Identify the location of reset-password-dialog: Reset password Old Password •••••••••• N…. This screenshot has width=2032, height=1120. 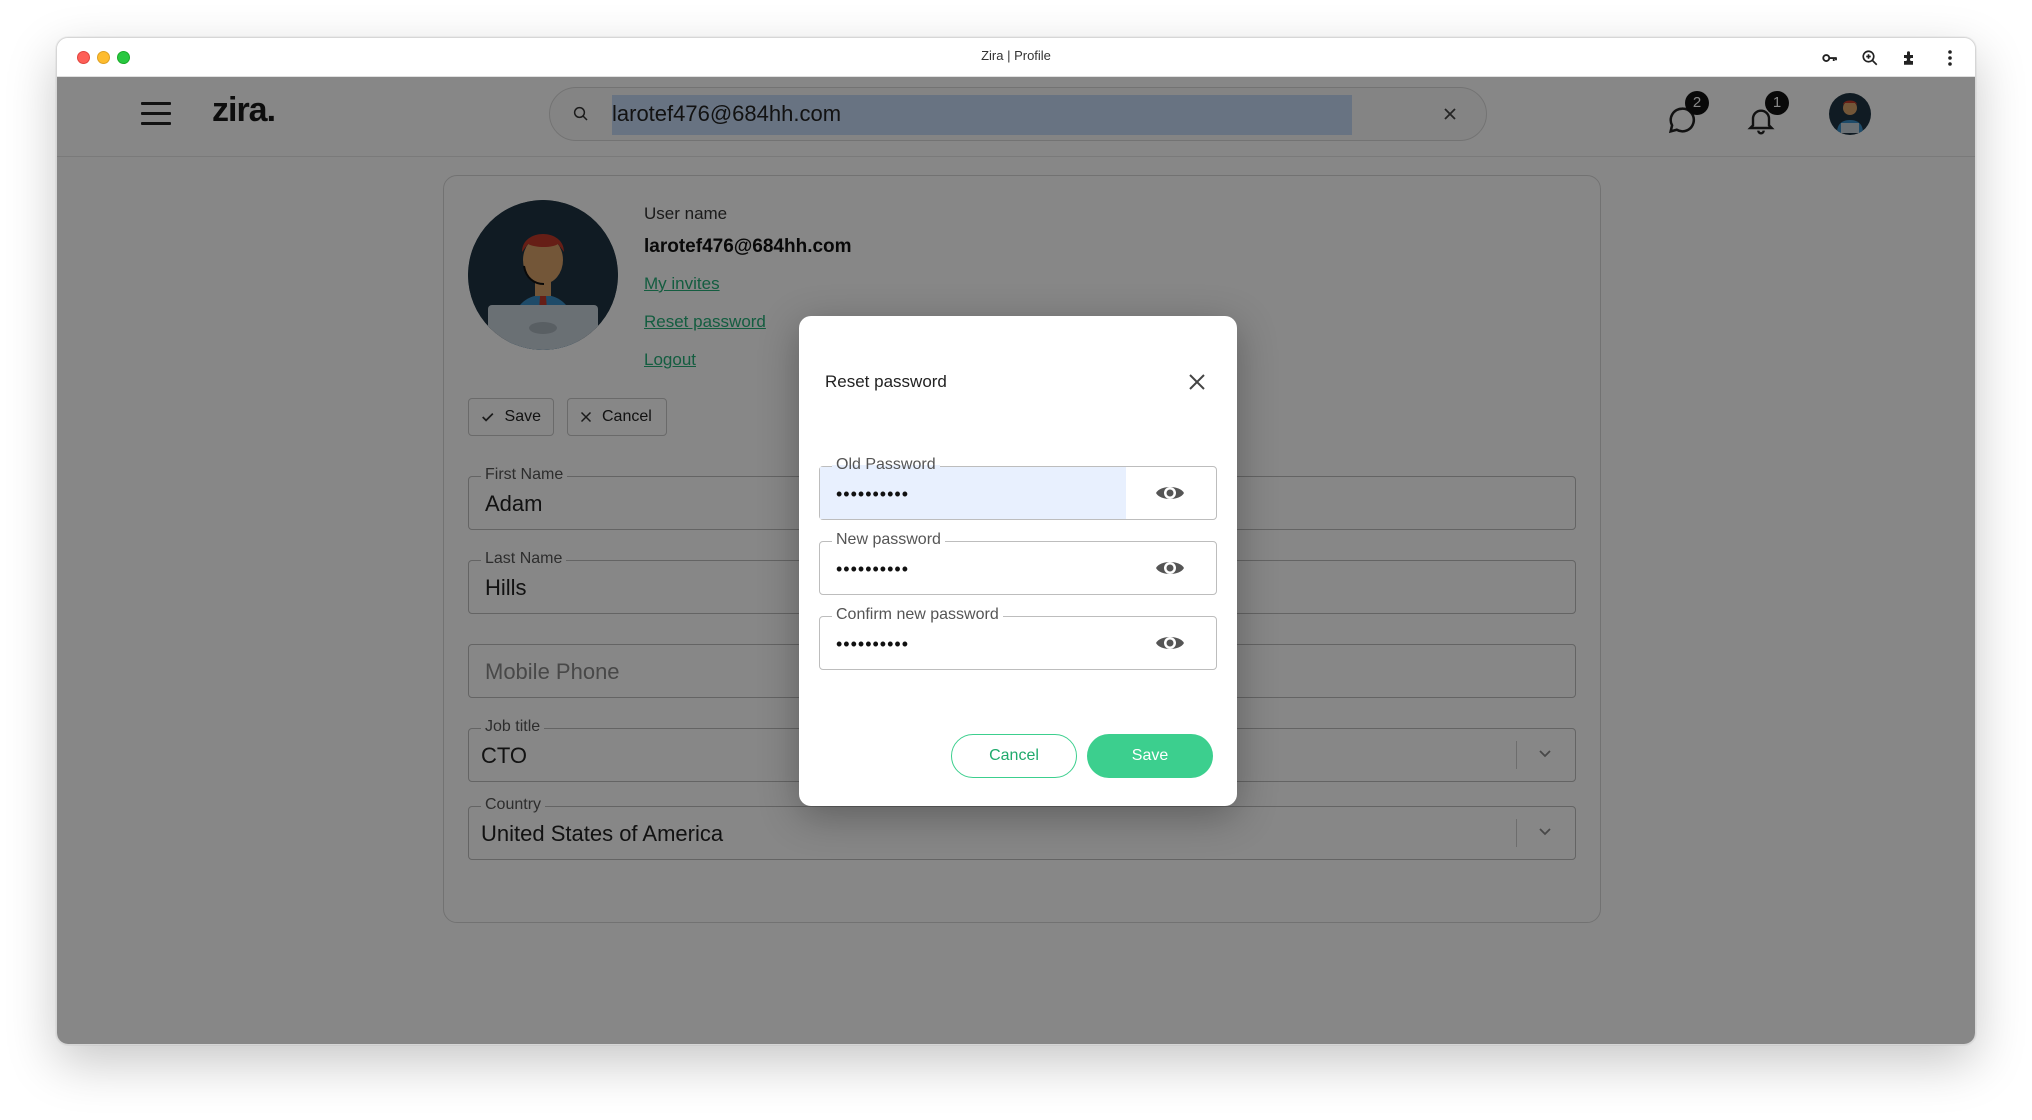
(1018, 561).